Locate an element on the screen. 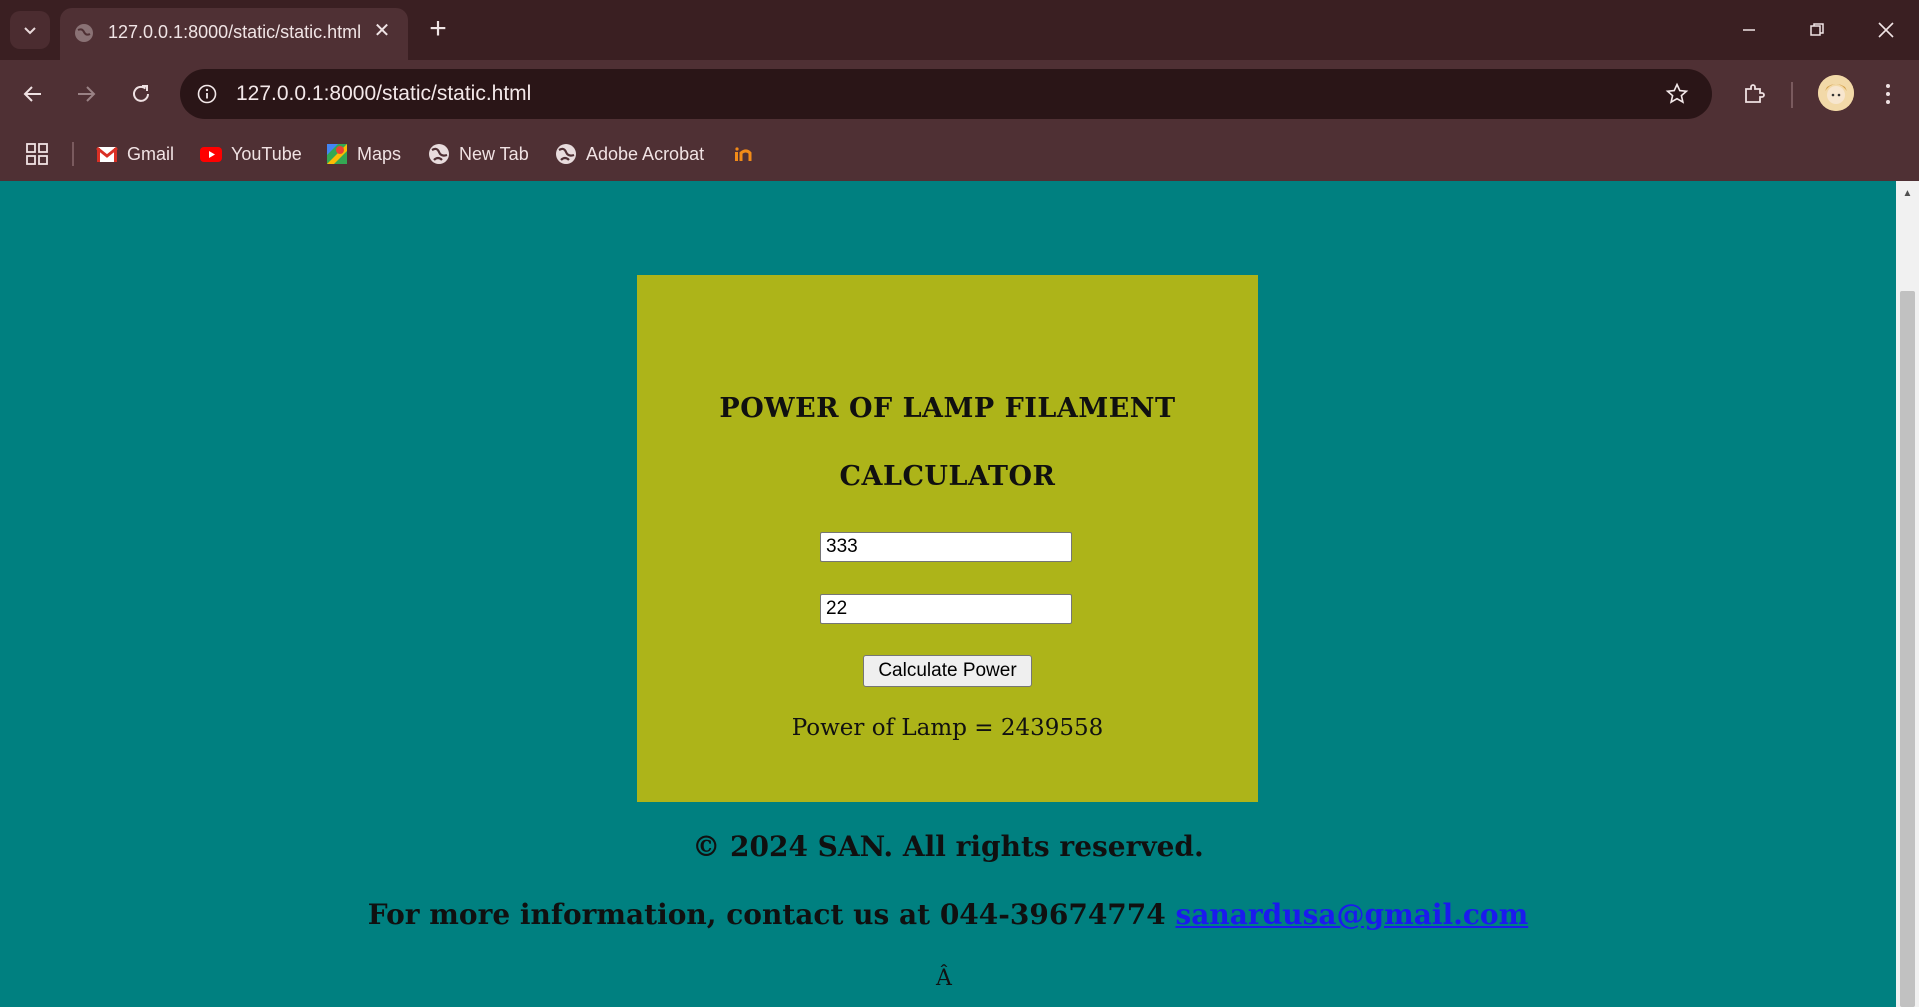 The width and height of the screenshot is (1919, 1007). active-tab: 127.0.0.1:8000/static/static.html ✕ is located at coordinates (234, 34).